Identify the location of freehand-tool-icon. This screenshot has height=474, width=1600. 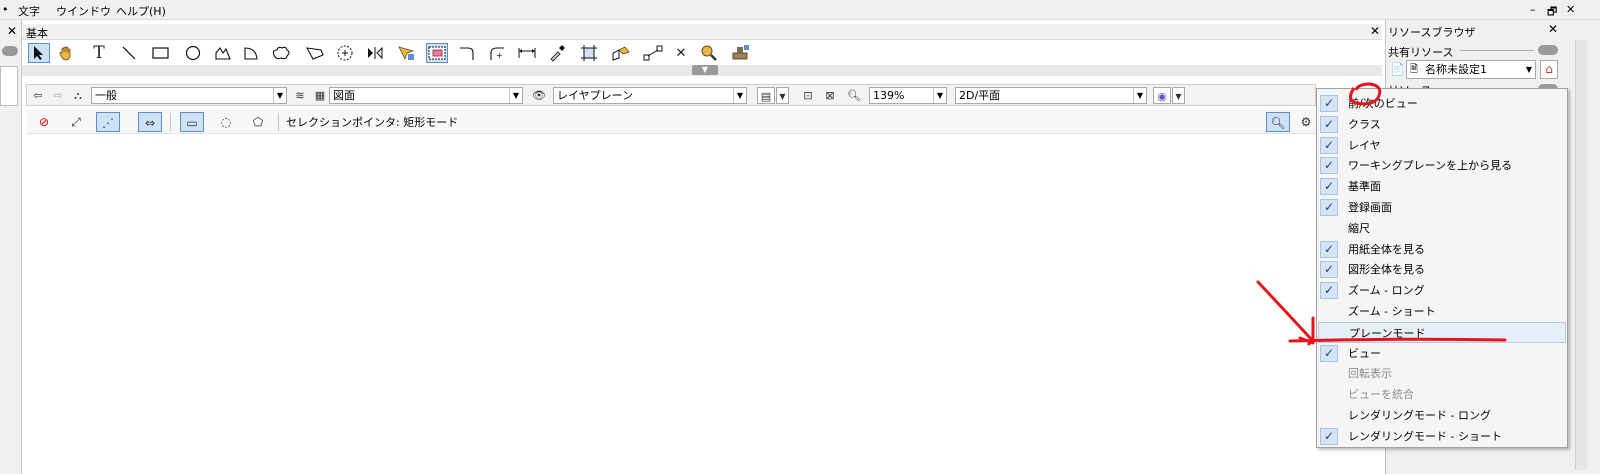
(281, 53).